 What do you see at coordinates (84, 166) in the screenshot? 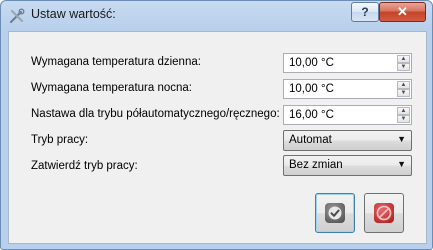
I see `confirm-mode-label: Zatwierdź tryb pracy:` at bounding box center [84, 166].